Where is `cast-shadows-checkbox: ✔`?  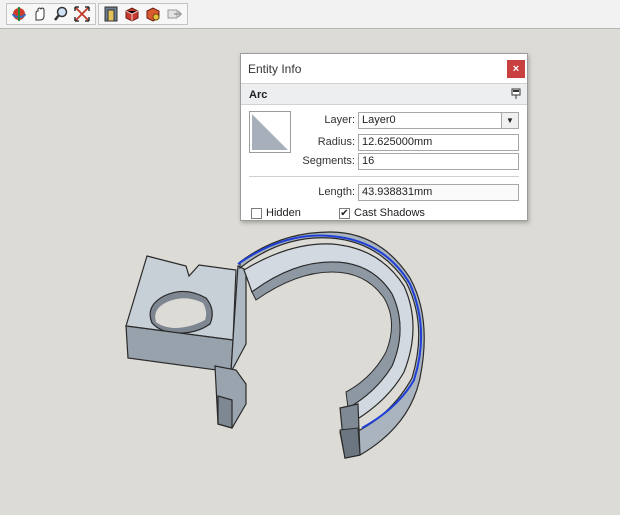
cast-shadows-checkbox: ✔ is located at coordinates (344, 213).